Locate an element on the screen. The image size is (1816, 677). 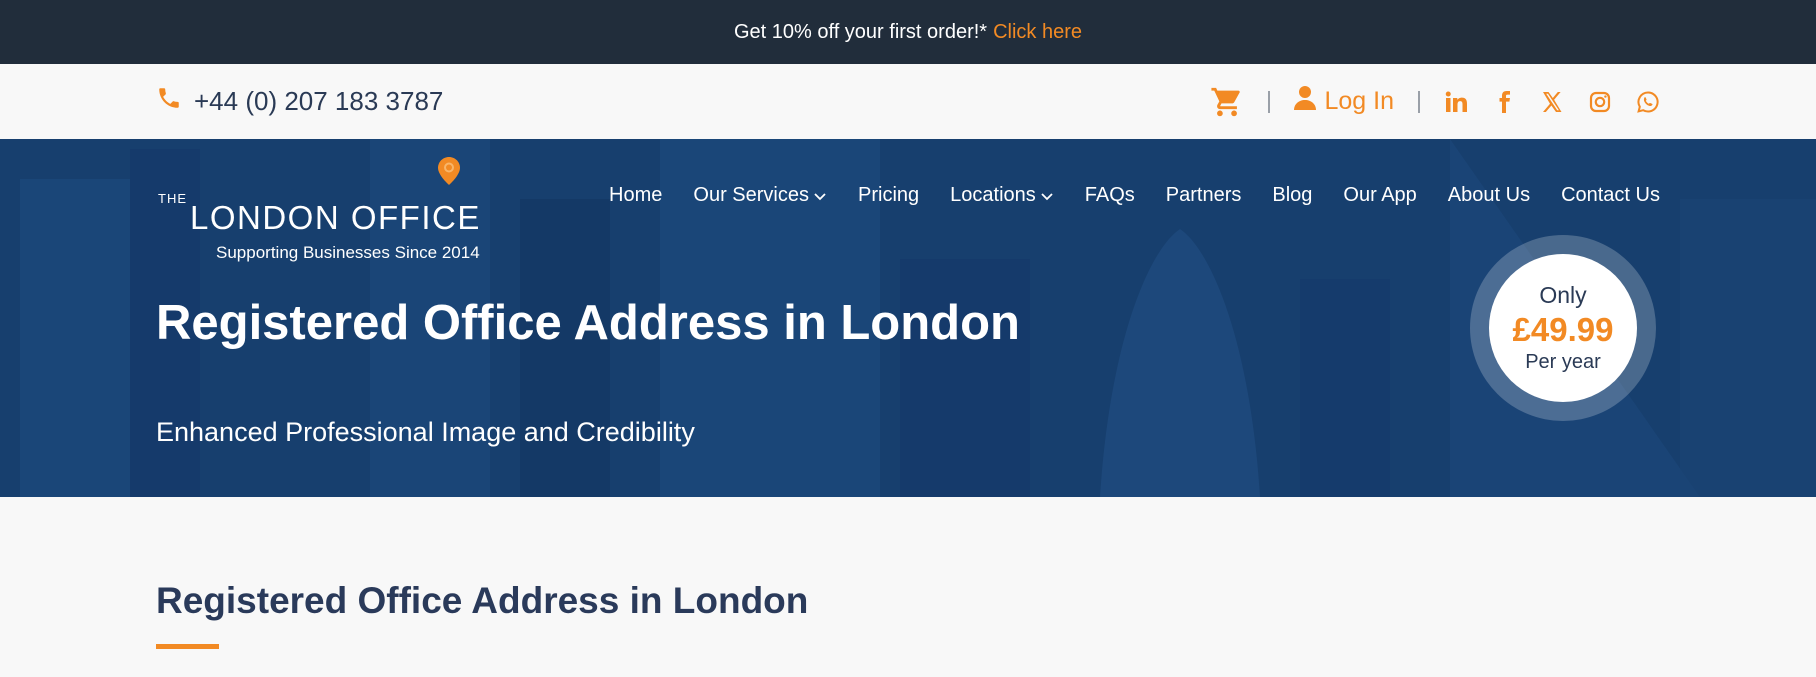
nav-contact-us: Contact Us is located at coordinates (1610, 195).